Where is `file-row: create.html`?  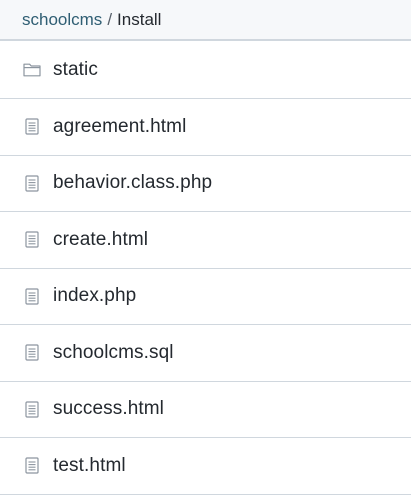
file-row: create.html is located at coordinates (205, 240).